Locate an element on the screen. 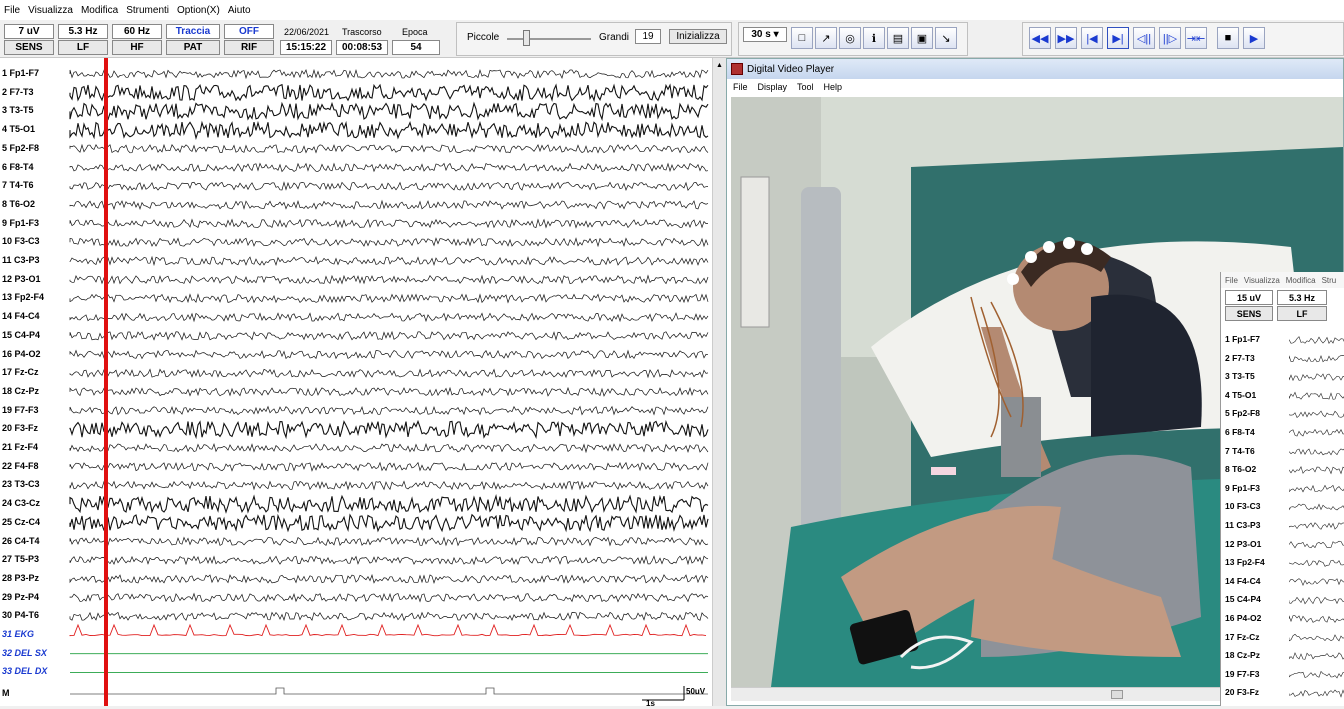  channel-label: 28 P3-Pz is located at coordinates (20, 578).